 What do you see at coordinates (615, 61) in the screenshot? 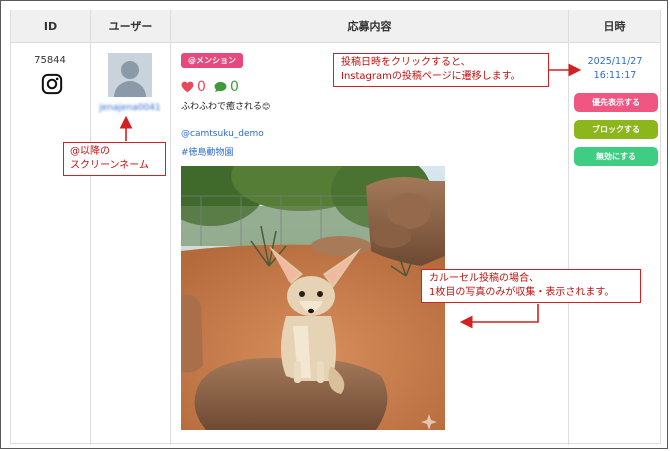
I see `post-date: 2025/11/27` at bounding box center [615, 61].